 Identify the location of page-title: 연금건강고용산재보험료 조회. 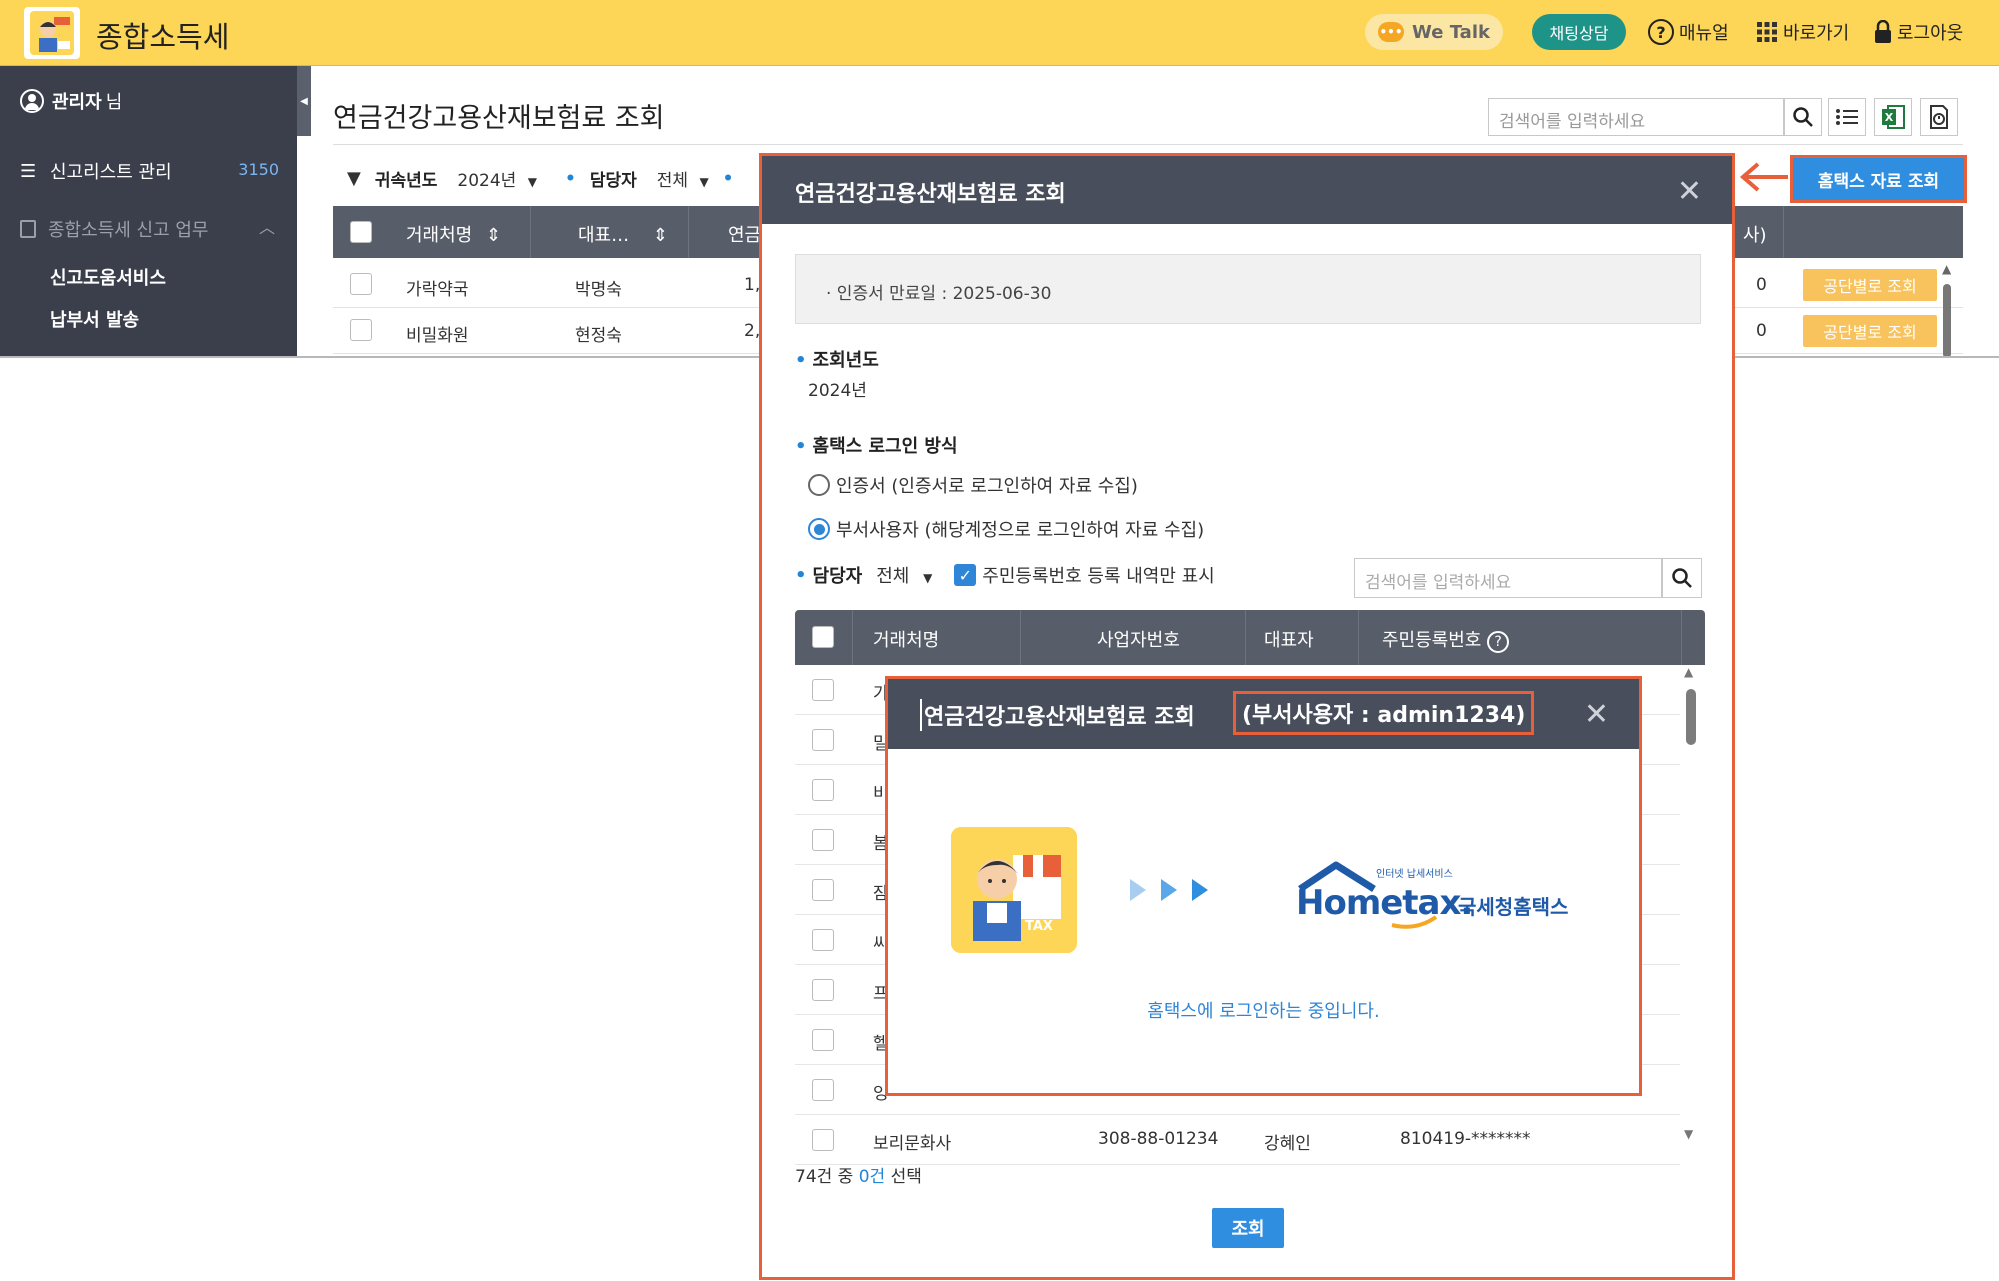
(499, 118).